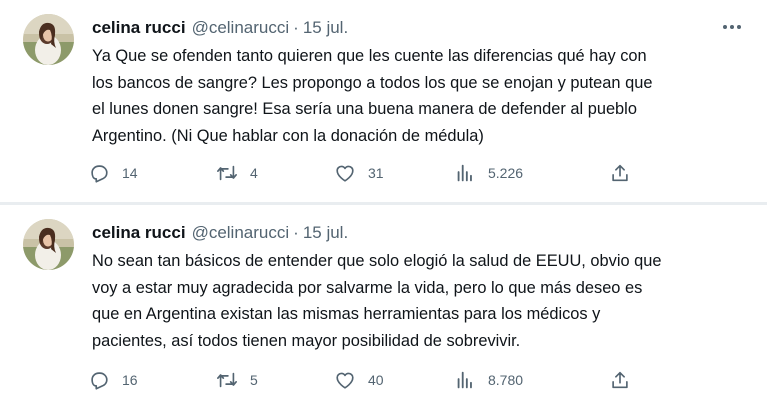  I want to click on reply-button: 14, so click(113, 173).